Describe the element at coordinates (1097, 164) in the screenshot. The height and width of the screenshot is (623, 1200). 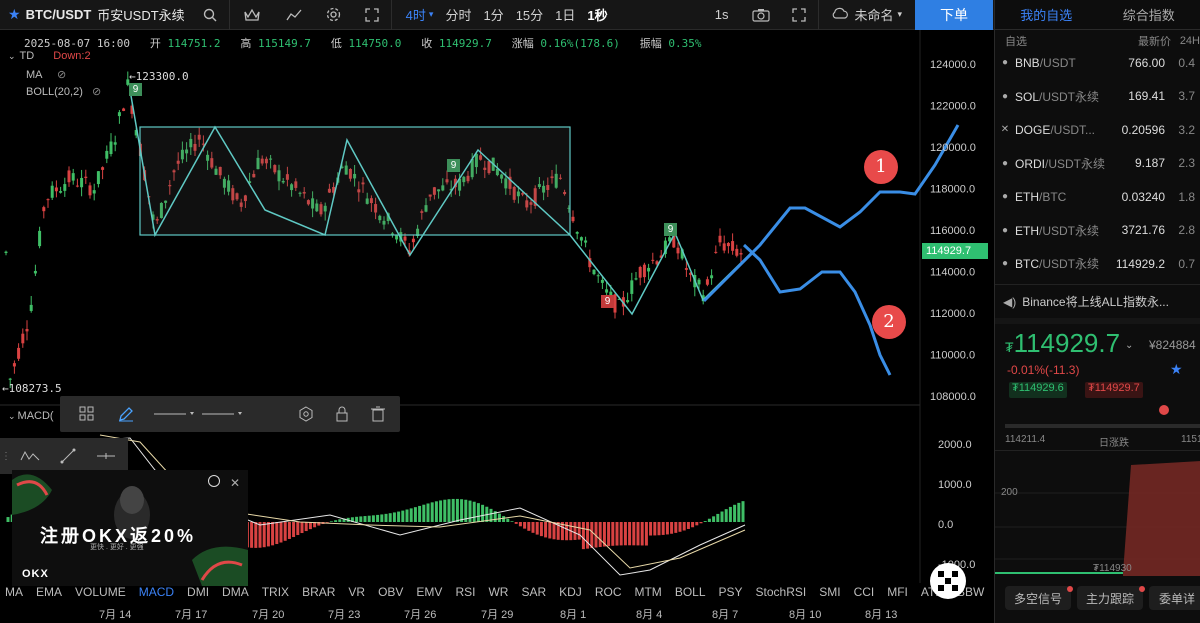
I see `watchlist-row: ● ORDI/USDT永续 9.187 2.3` at that location.